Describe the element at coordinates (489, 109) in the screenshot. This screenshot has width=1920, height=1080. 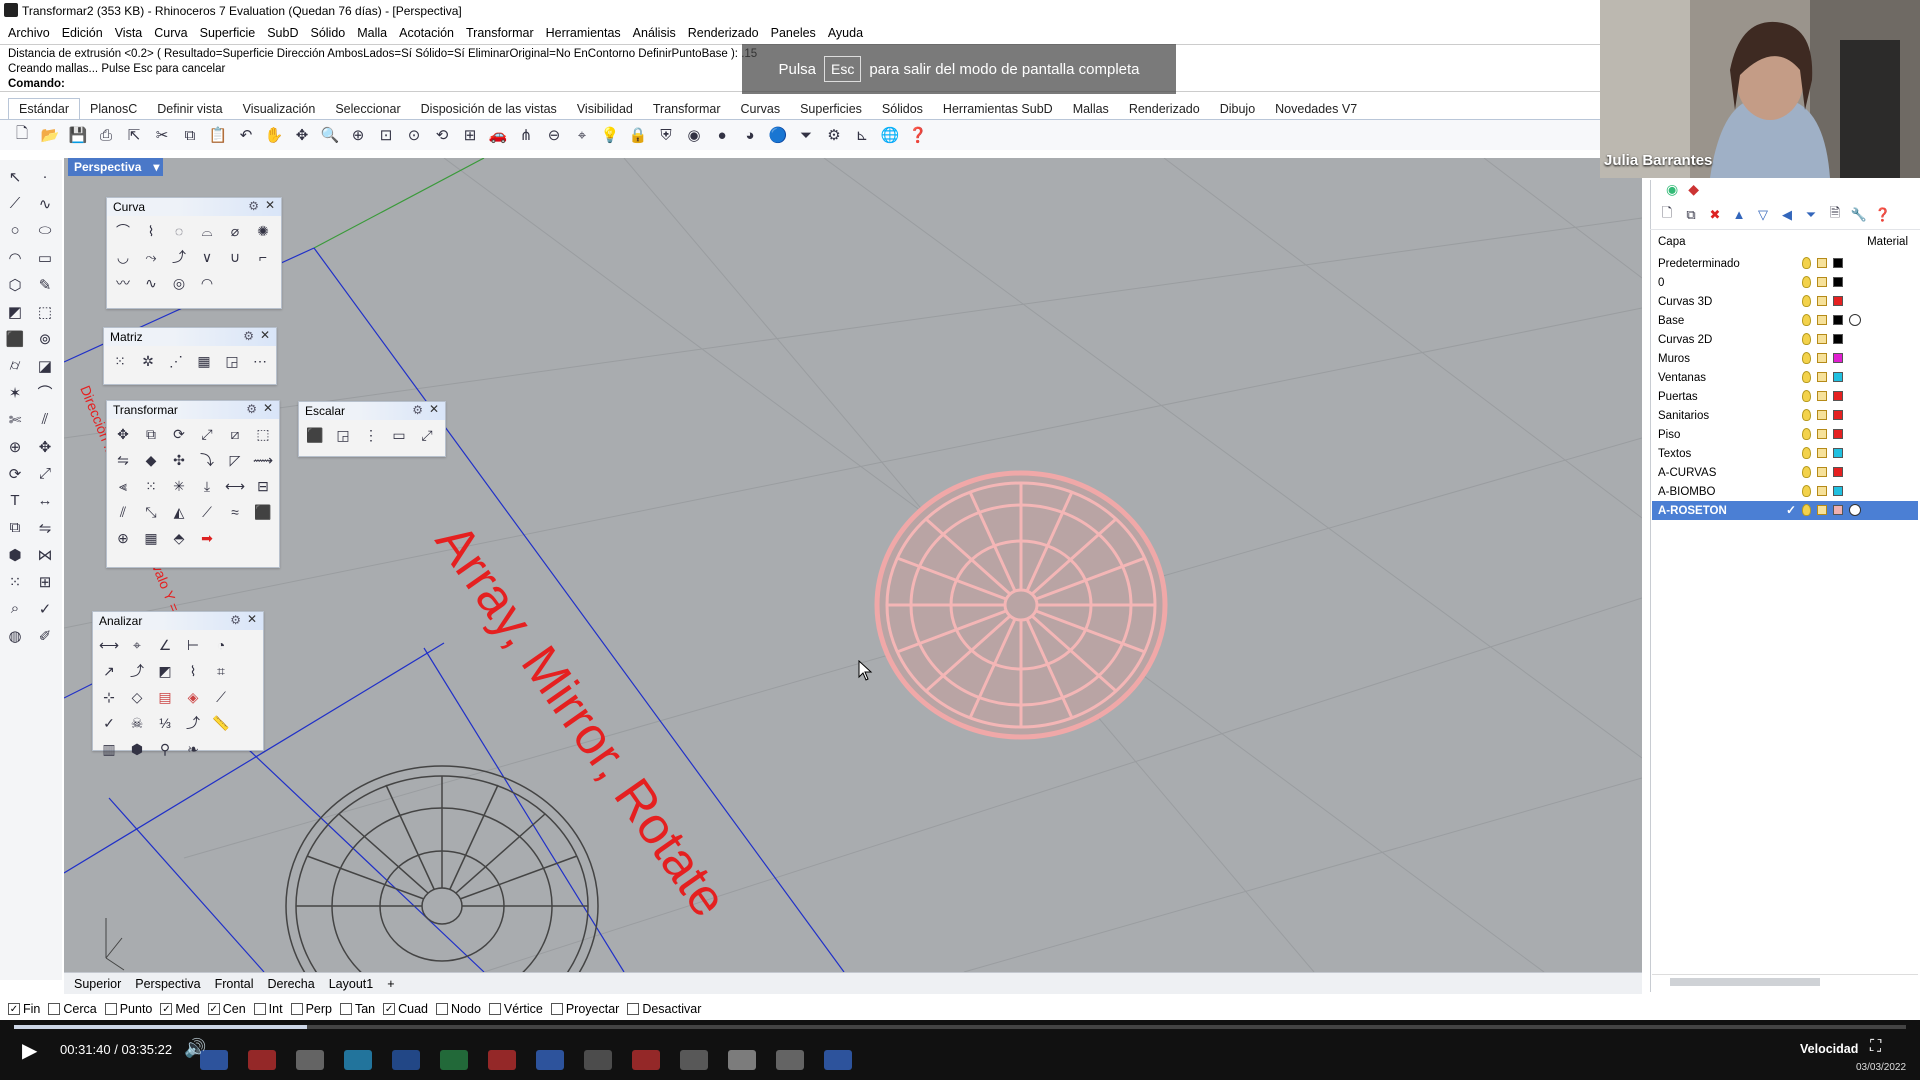
I see `toolbar-tab: Disposición de las vistas` at that location.